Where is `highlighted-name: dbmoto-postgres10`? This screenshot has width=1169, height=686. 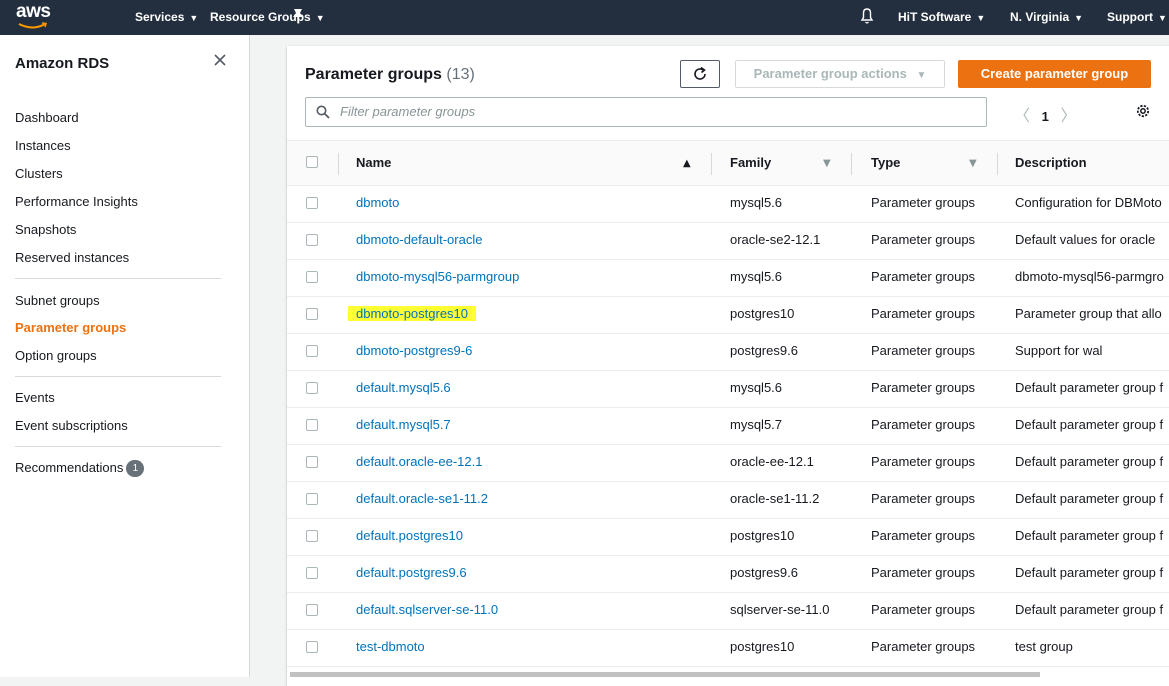 highlighted-name: dbmoto-postgres10 is located at coordinates (412, 313).